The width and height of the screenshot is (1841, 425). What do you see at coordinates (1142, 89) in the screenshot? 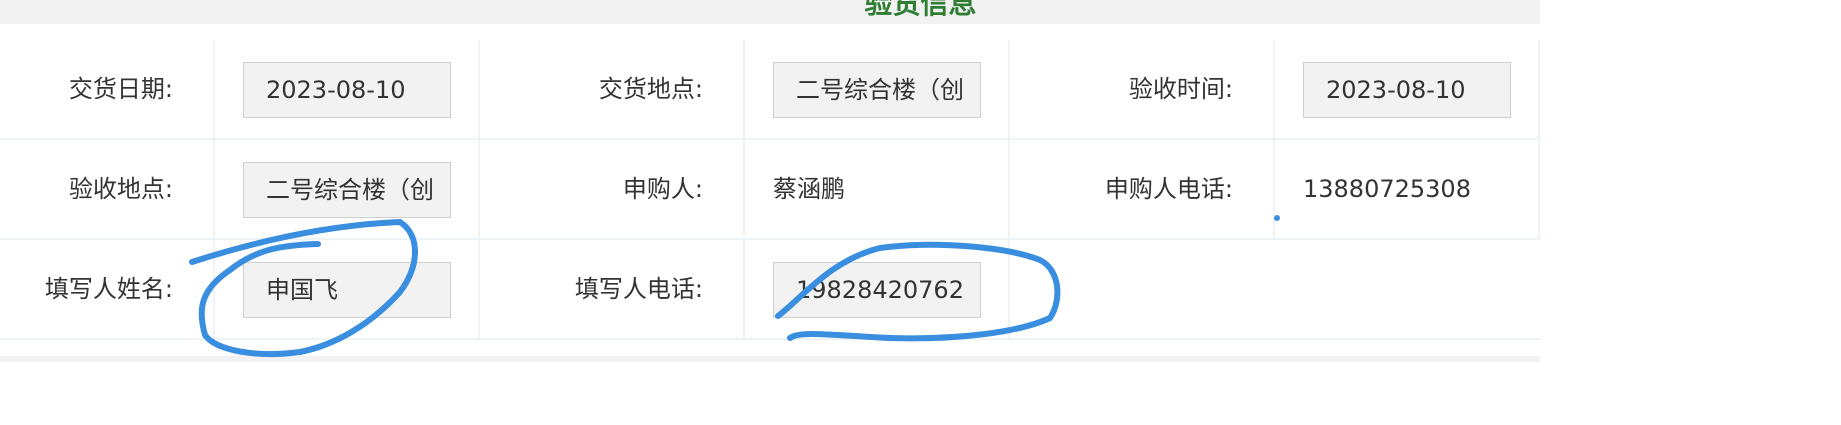
I see `acceptance-time-label: 验收时间:` at bounding box center [1142, 89].